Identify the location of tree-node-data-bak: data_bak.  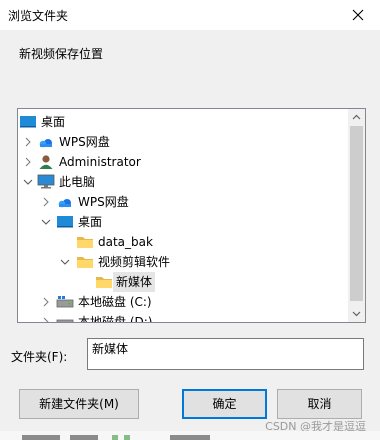
(178, 242).